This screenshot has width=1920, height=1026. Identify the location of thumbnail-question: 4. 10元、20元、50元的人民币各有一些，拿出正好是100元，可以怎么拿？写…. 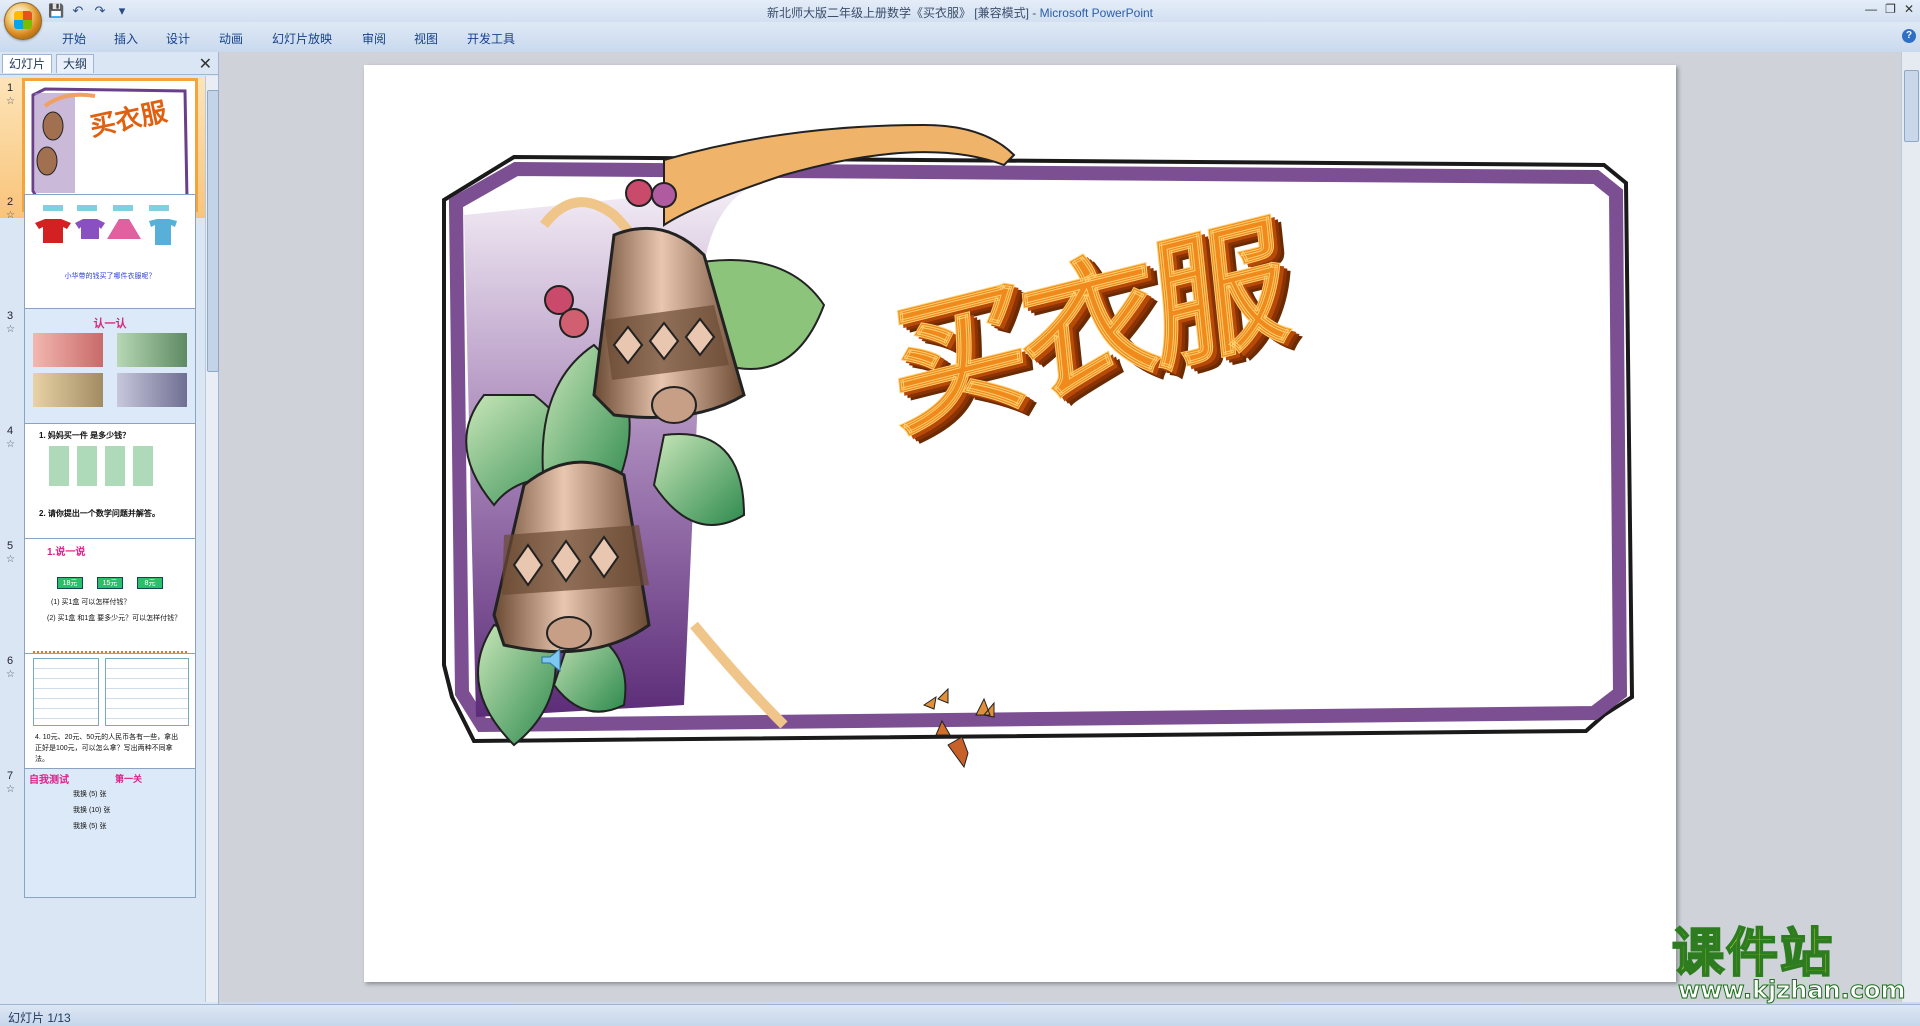
(107, 748).